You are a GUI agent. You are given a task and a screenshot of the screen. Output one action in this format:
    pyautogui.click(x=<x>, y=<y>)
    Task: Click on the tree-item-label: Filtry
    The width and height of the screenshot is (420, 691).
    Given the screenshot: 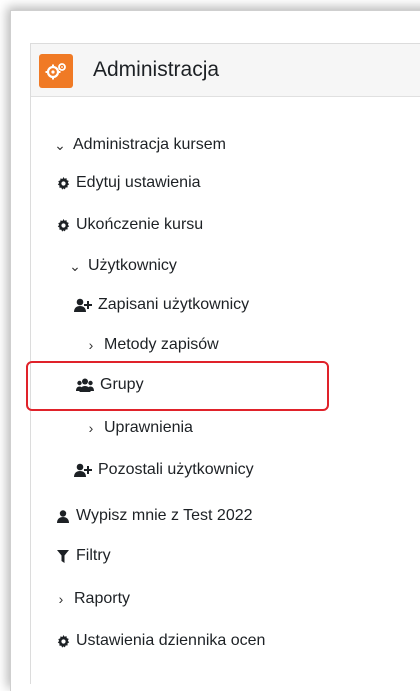 What is the action you would take?
    pyautogui.click(x=93, y=555)
    